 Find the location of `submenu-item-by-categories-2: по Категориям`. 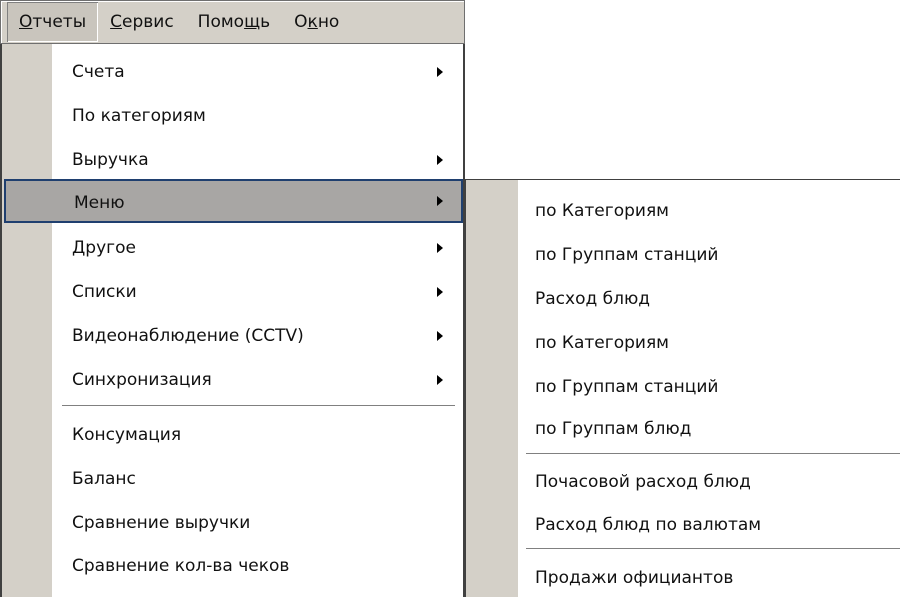

submenu-item-by-categories-2: по Категориям is located at coordinates (683, 343).